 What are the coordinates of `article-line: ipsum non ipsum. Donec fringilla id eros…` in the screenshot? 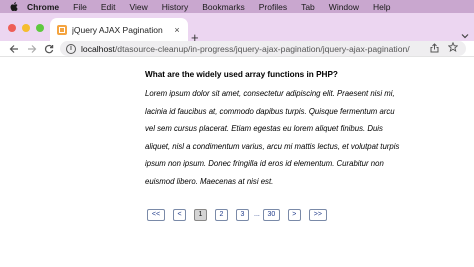 It's located at (264, 164).